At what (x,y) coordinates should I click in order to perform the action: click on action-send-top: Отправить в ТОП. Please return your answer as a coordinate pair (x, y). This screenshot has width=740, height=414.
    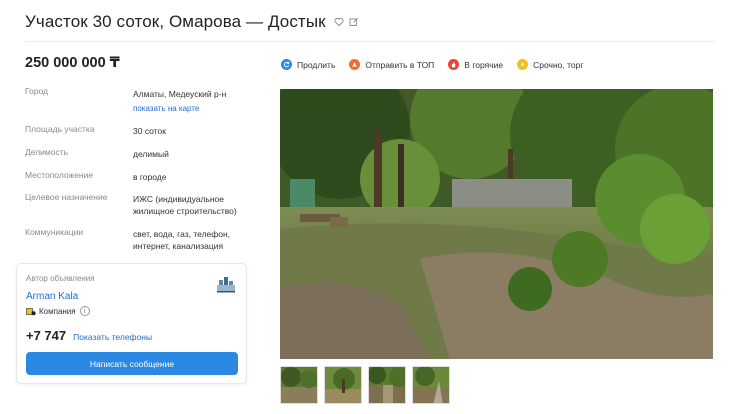
    Looking at the image, I should click on (391, 64).